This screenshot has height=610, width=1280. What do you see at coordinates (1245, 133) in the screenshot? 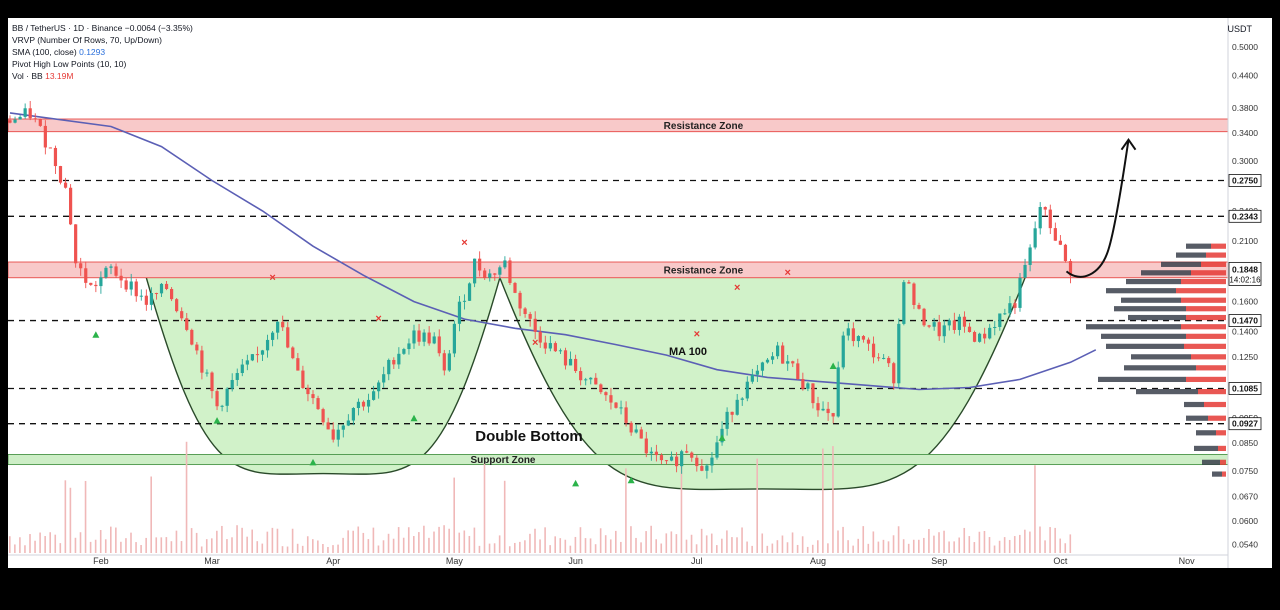
I see `y-tick-label: 0.3400` at bounding box center [1245, 133].